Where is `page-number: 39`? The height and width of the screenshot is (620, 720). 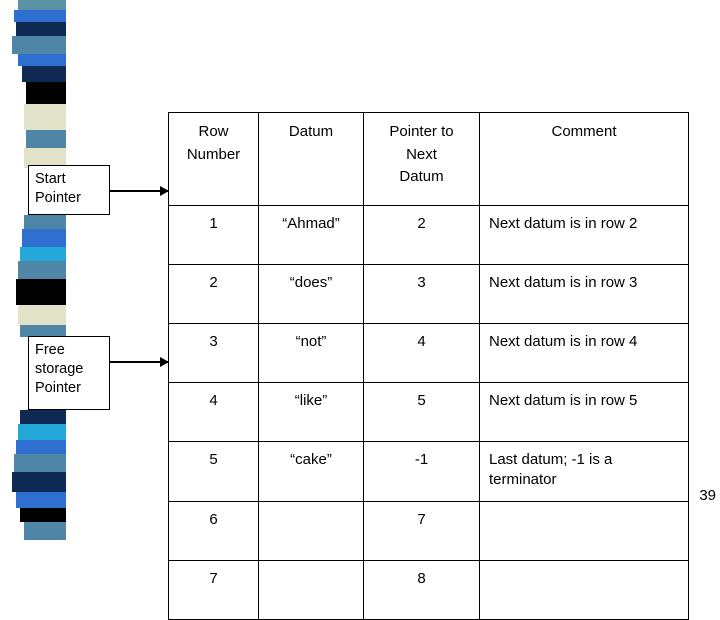 page-number: 39 is located at coordinates (707, 495).